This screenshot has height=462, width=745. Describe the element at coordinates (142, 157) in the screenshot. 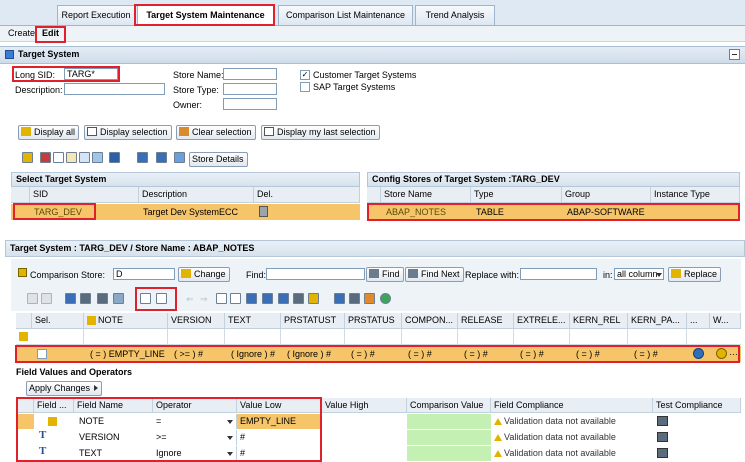

I see `grid-icon` at that location.